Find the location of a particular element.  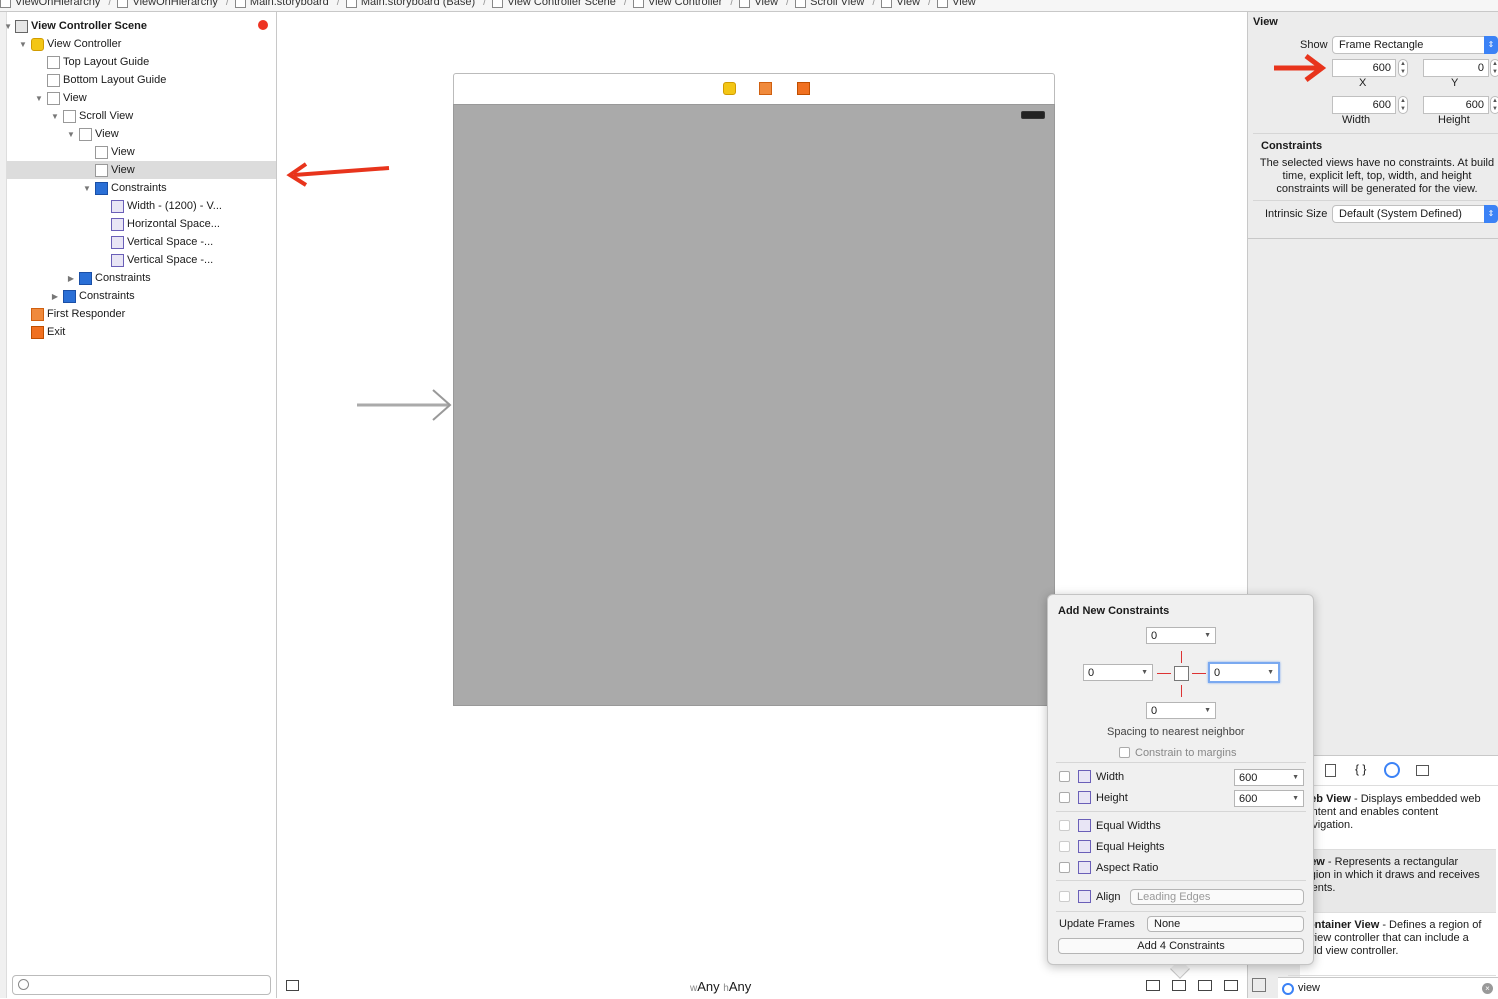

resolve-issues-icon is located at coordinates (1205, 985).